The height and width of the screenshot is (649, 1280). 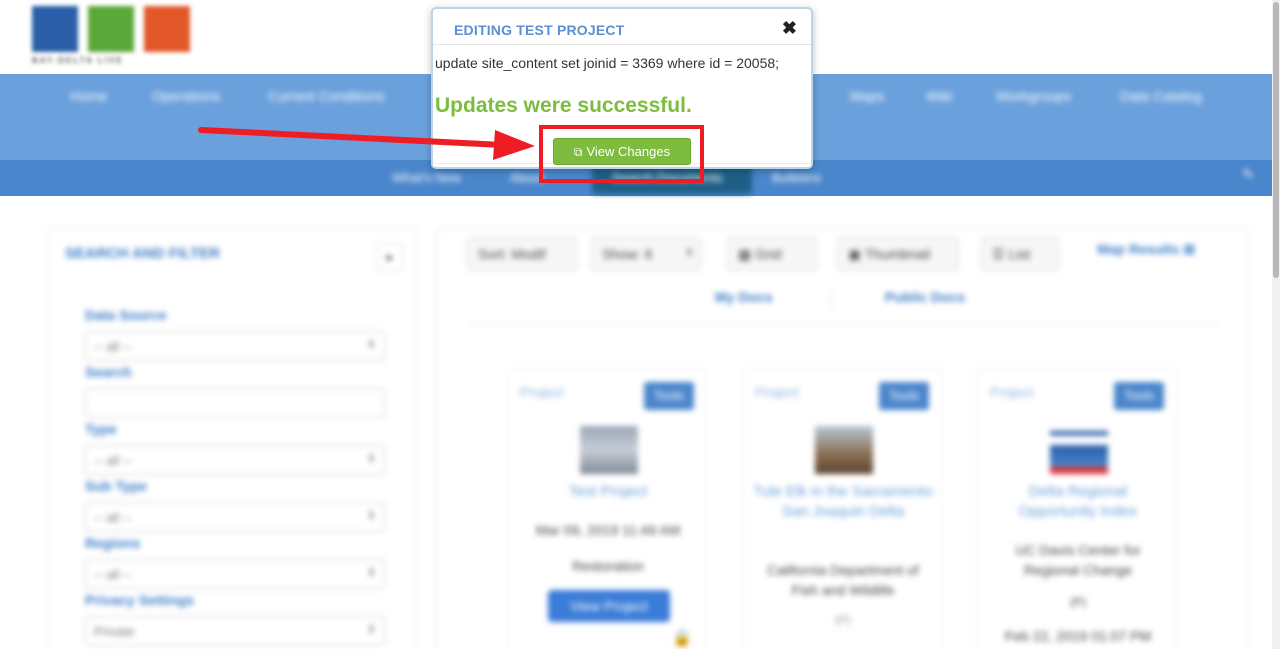 What do you see at coordinates (114, 631) in the screenshot?
I see `privacy-value: Private` at bounding box center [114, 631].